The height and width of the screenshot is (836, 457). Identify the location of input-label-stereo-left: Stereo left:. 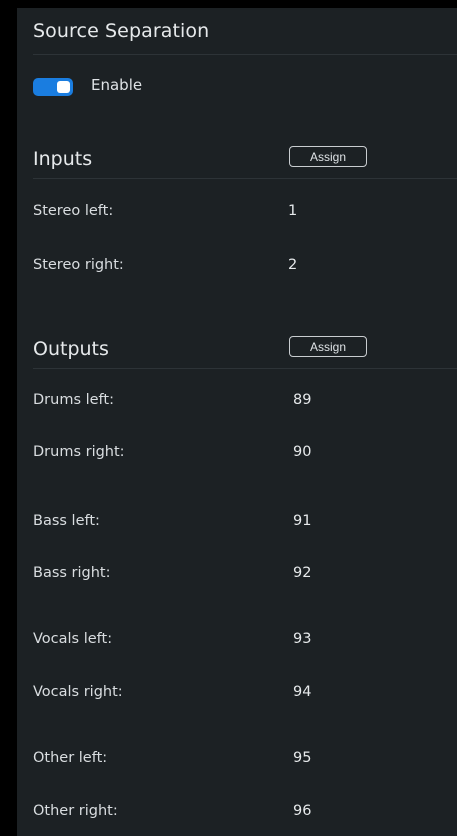
(73, 211).